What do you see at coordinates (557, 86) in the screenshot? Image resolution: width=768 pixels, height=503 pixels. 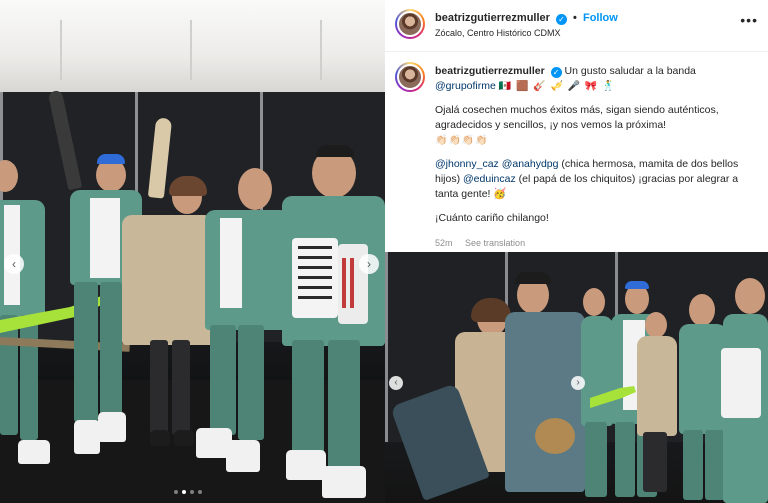 I see `emoji-row: 🇲🇽 🟫 🎸 🎺 🎤 🎀 🕺` at bounding box center [557, 86].